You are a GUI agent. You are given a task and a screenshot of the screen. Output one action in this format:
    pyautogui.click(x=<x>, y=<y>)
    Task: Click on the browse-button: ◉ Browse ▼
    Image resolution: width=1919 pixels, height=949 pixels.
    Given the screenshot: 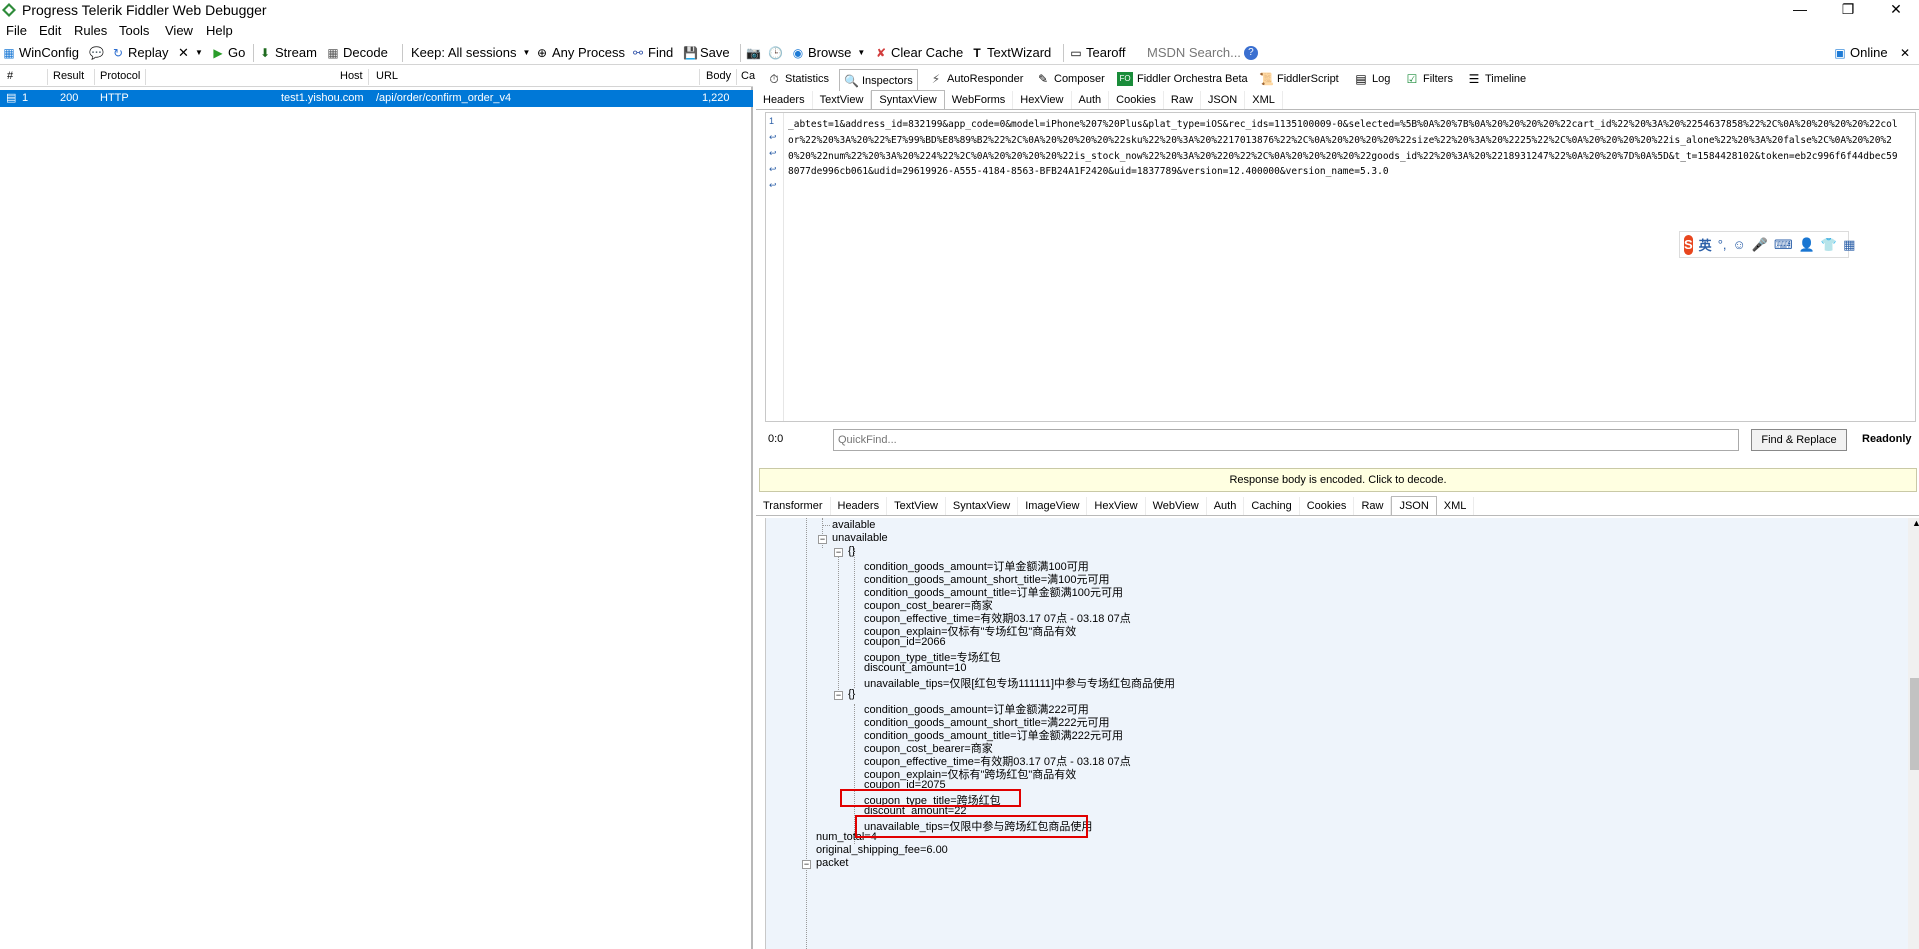 What is the action you would take?
    pyautogui.click(x=829, y=53)
    